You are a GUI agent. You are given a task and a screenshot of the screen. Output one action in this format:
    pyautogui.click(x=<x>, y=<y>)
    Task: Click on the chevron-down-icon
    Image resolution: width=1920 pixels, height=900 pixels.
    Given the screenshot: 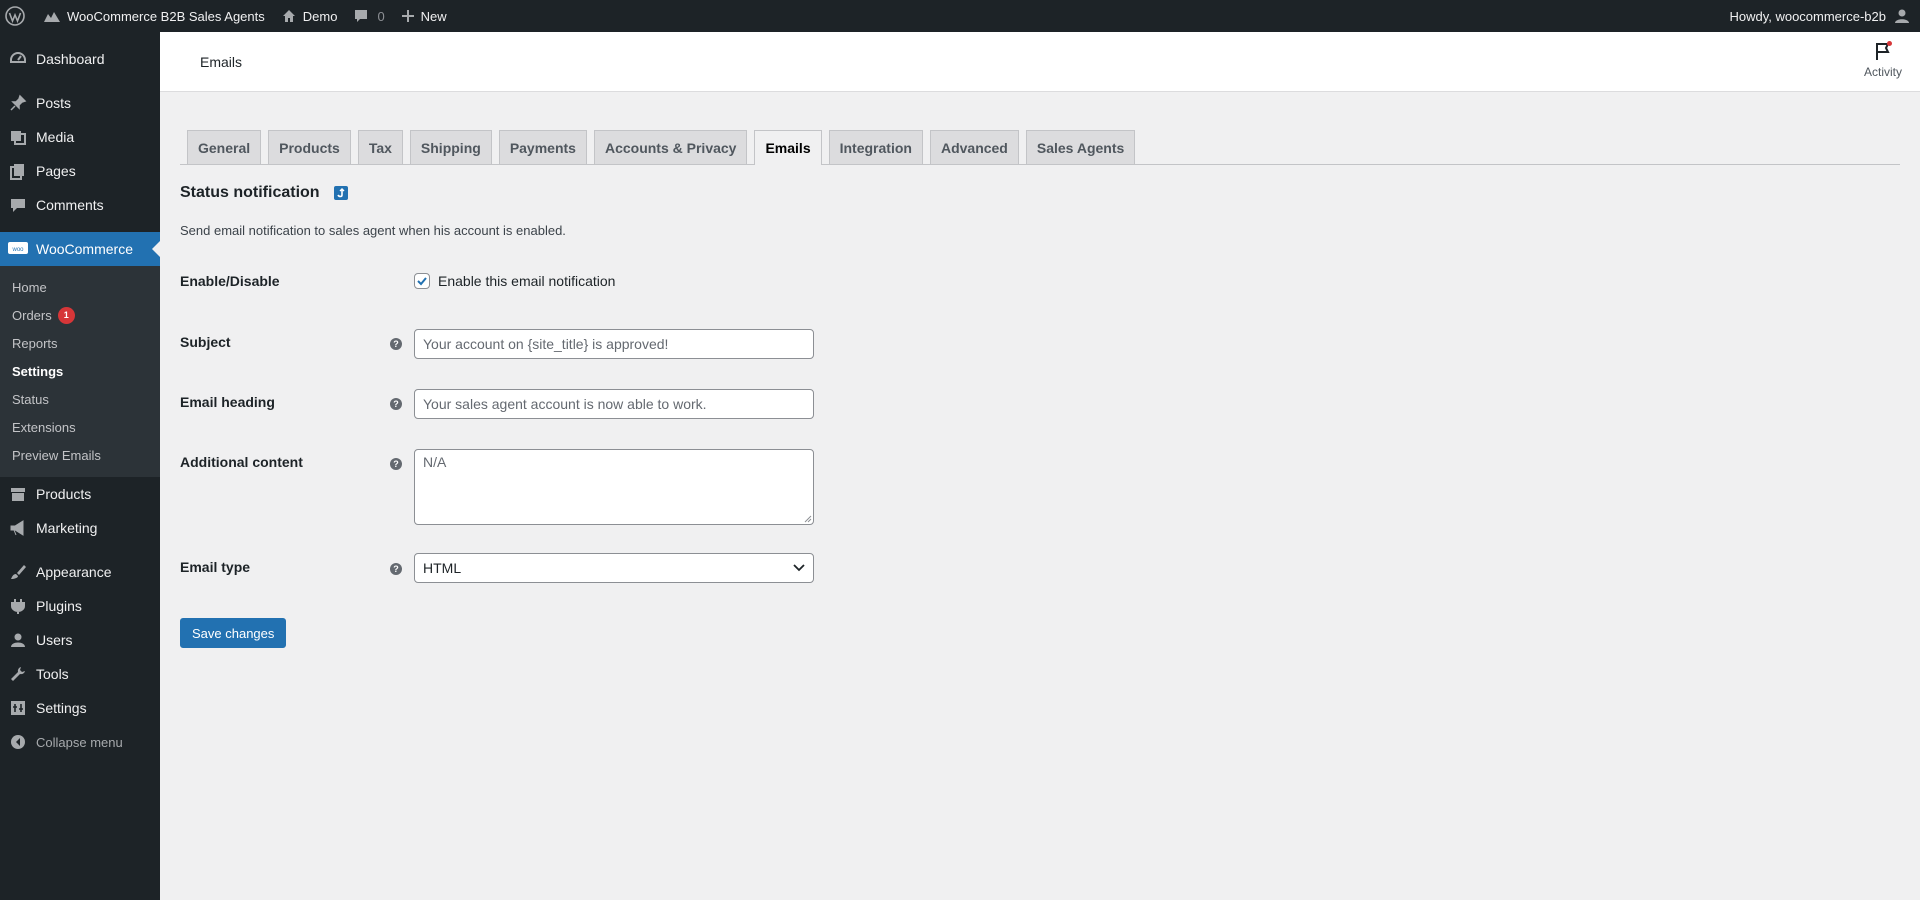 What is the action you would take?
    pyautogui.click(x=799, y=568)
    